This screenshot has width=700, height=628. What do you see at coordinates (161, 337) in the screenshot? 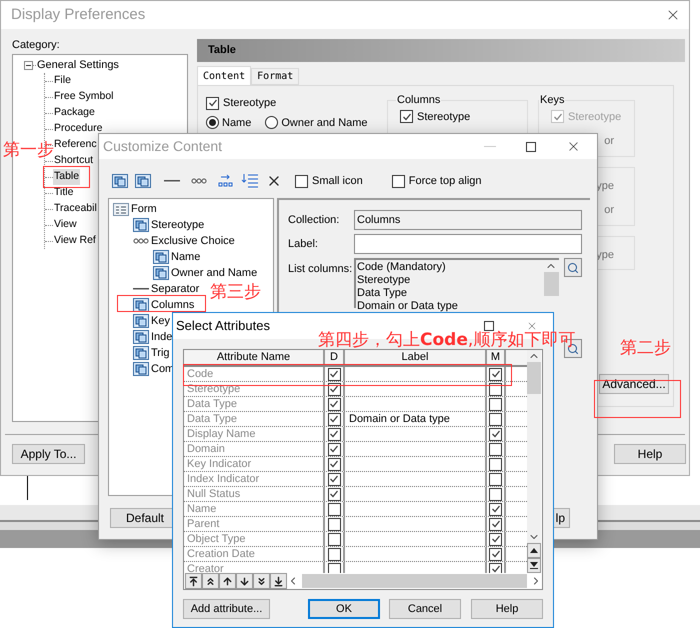
I see `tree-item: Inde` at bounding box center [161, 337].